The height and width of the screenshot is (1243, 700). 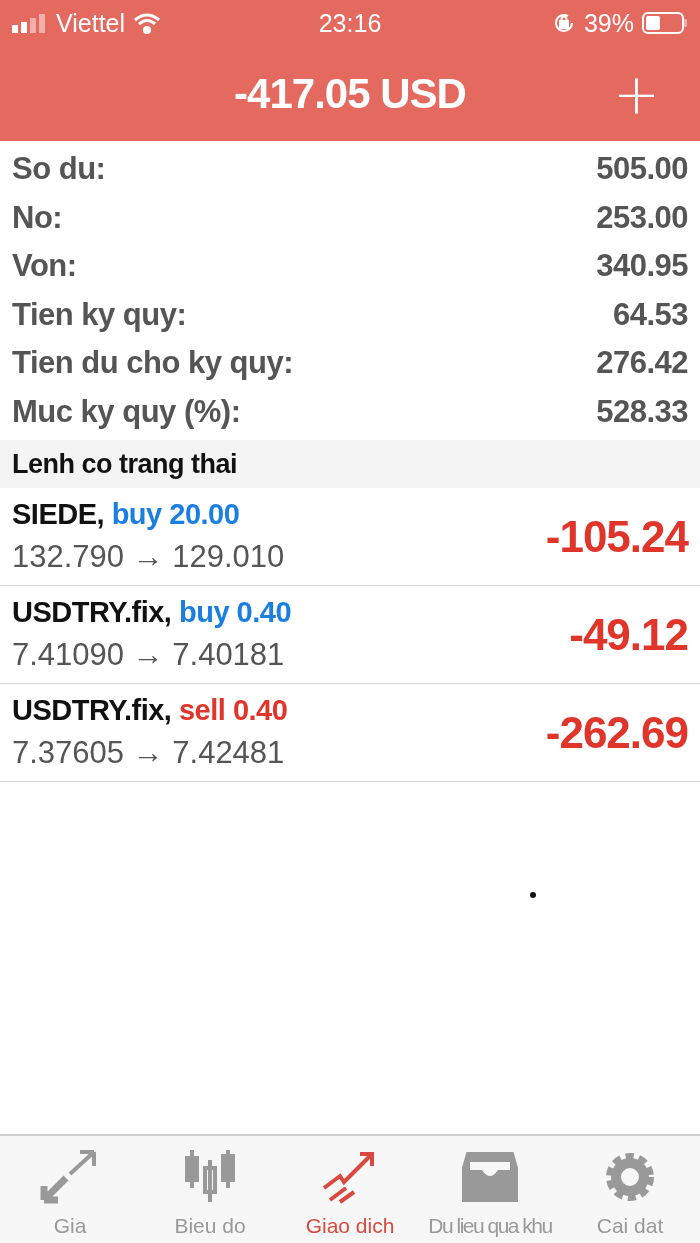 I want to click on tab-item: Bieu do, so click(x=210, y=1189).